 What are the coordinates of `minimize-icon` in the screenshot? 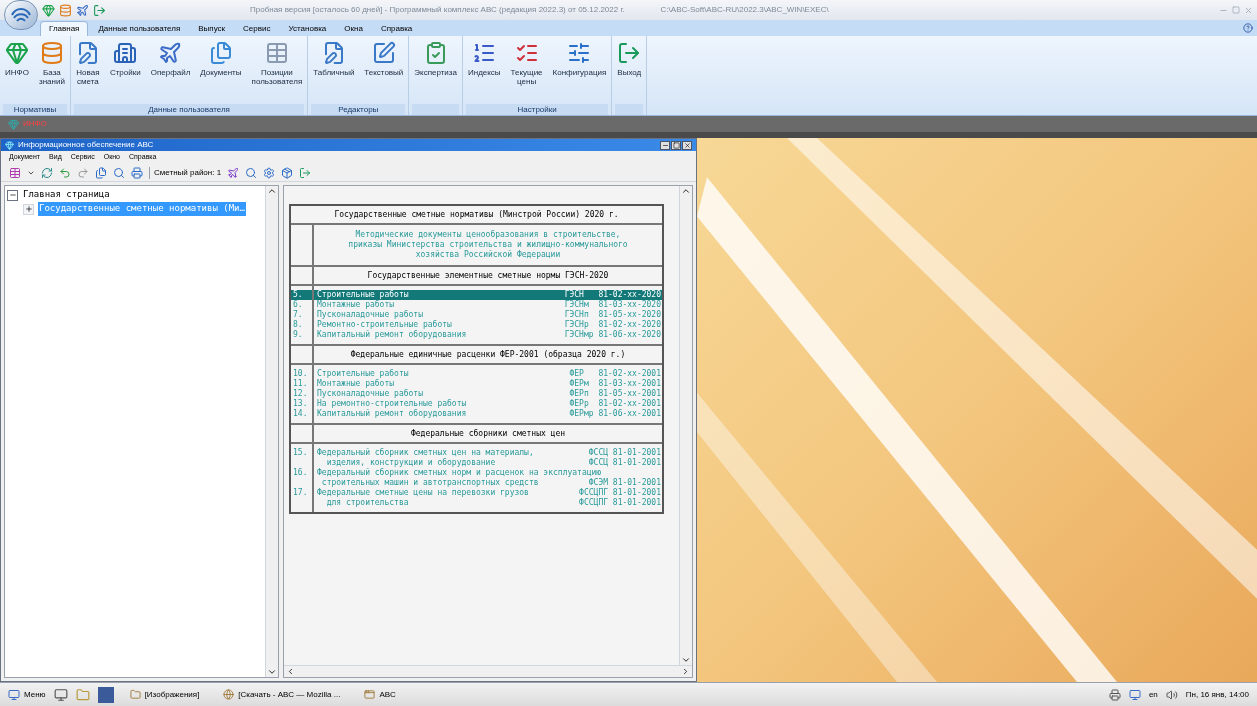 It's located at (665, 145).